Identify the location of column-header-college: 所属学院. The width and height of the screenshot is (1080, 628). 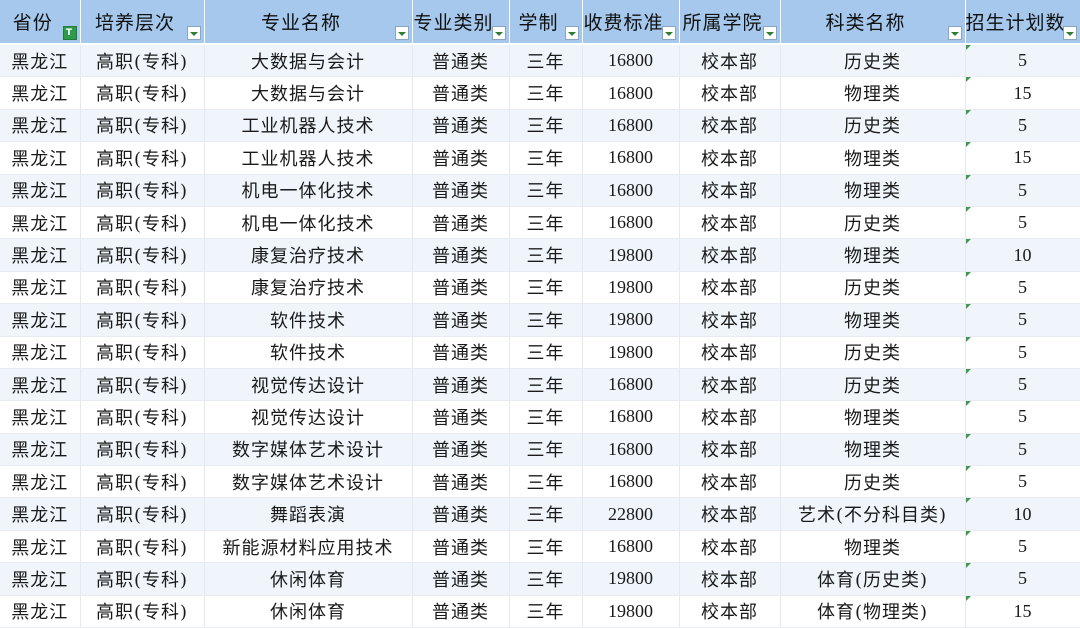
(730, 22).